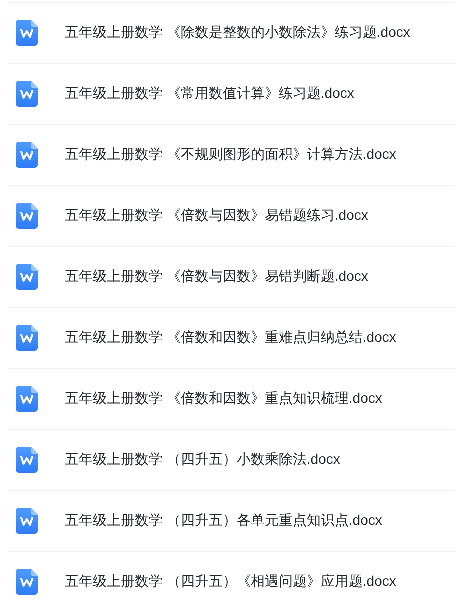 The image size is (455, 605). I want to click on file-name: 五年级上册数学 《倍数与因数》易错题练习.docx, so click(216, 216).